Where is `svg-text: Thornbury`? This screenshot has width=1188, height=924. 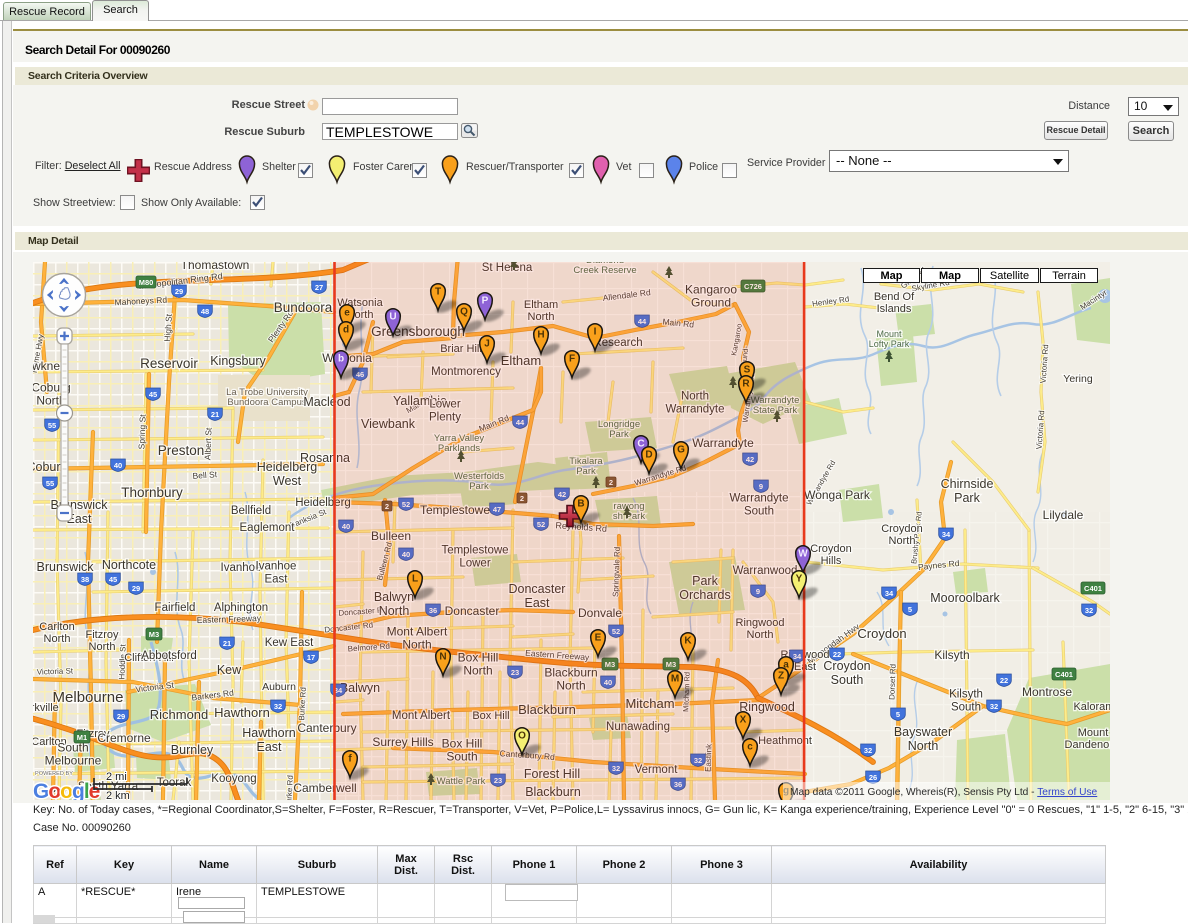 svg-text: Thornbury is located at coordinates (152, 492).